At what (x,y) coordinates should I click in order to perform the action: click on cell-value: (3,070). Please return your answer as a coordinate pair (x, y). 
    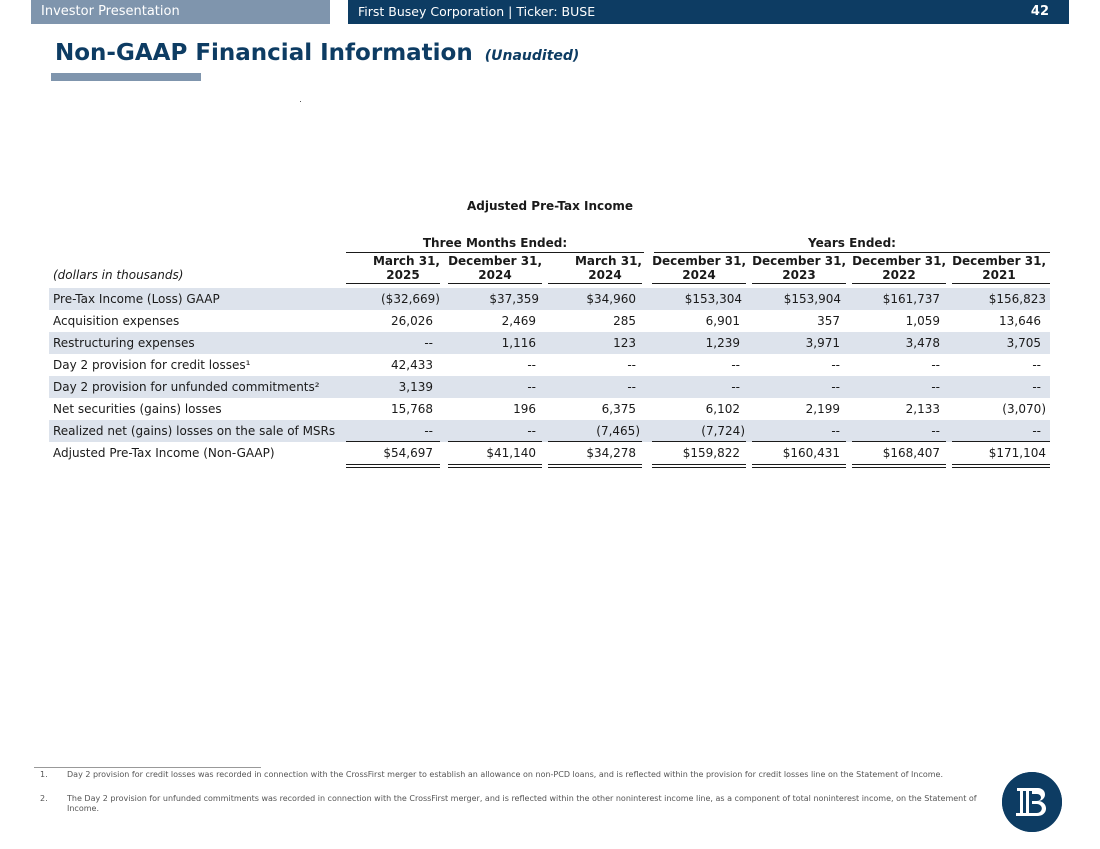
    Looking at the image, I should click on (1024, 409).